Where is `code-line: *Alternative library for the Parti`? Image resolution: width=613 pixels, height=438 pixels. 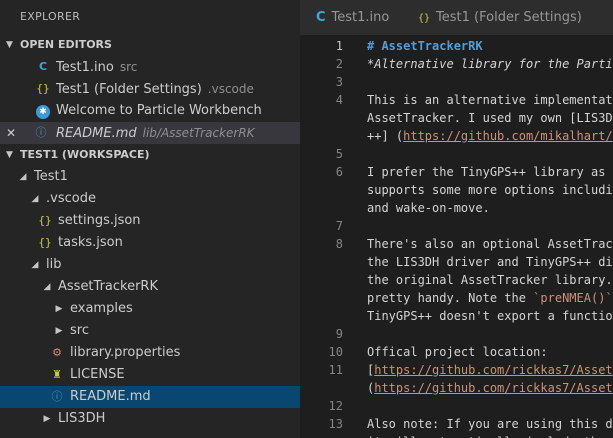 code-line: *Alternative library for the Parti is located at coordinates (490, 64).